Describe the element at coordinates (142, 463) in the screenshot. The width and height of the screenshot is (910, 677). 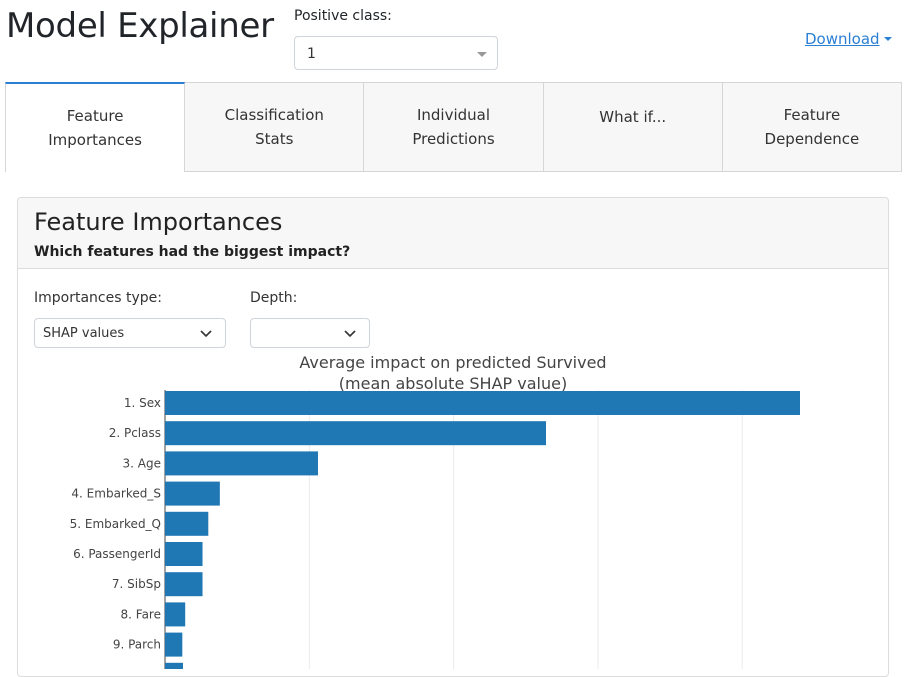
I see `category-label: 3. Age` at that location.